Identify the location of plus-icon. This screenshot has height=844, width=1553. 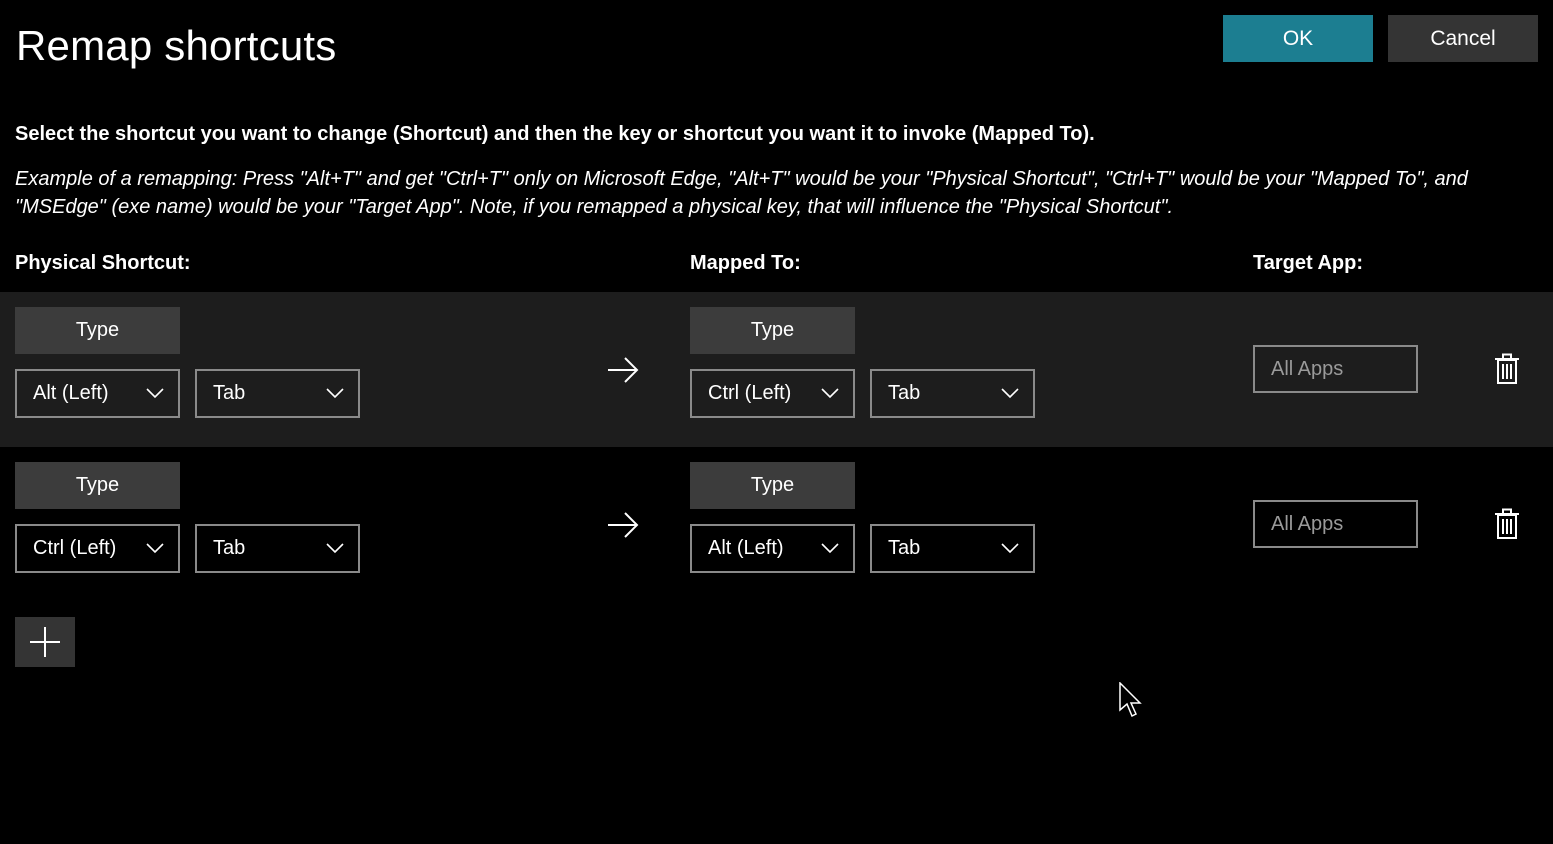
(45, 642).